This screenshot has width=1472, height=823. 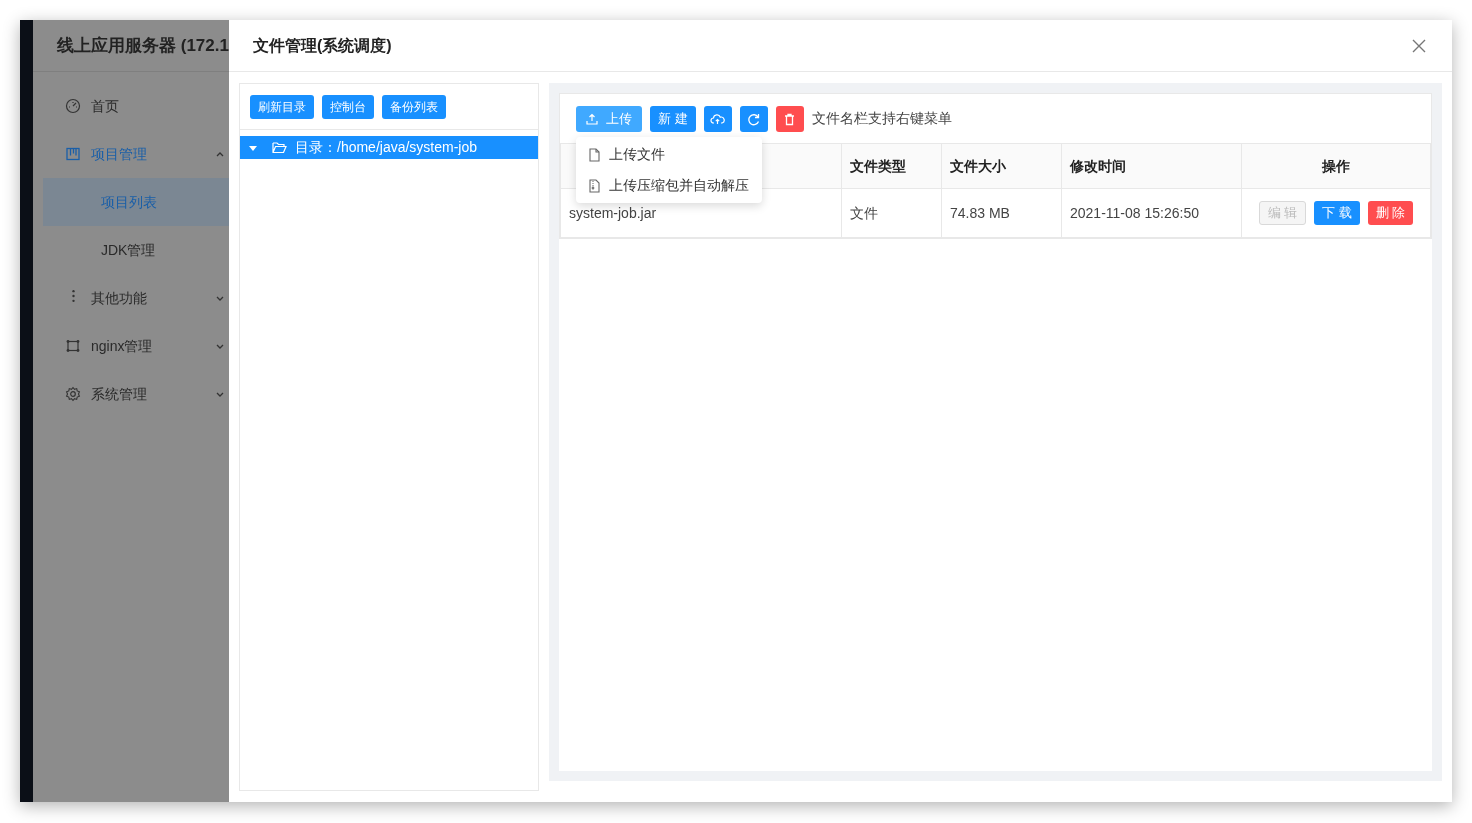 What do you see at coordinates (1001, 213) in the screenshot?
I see `table-cell: 74.83 MB` at bounding box center [1001, 213].